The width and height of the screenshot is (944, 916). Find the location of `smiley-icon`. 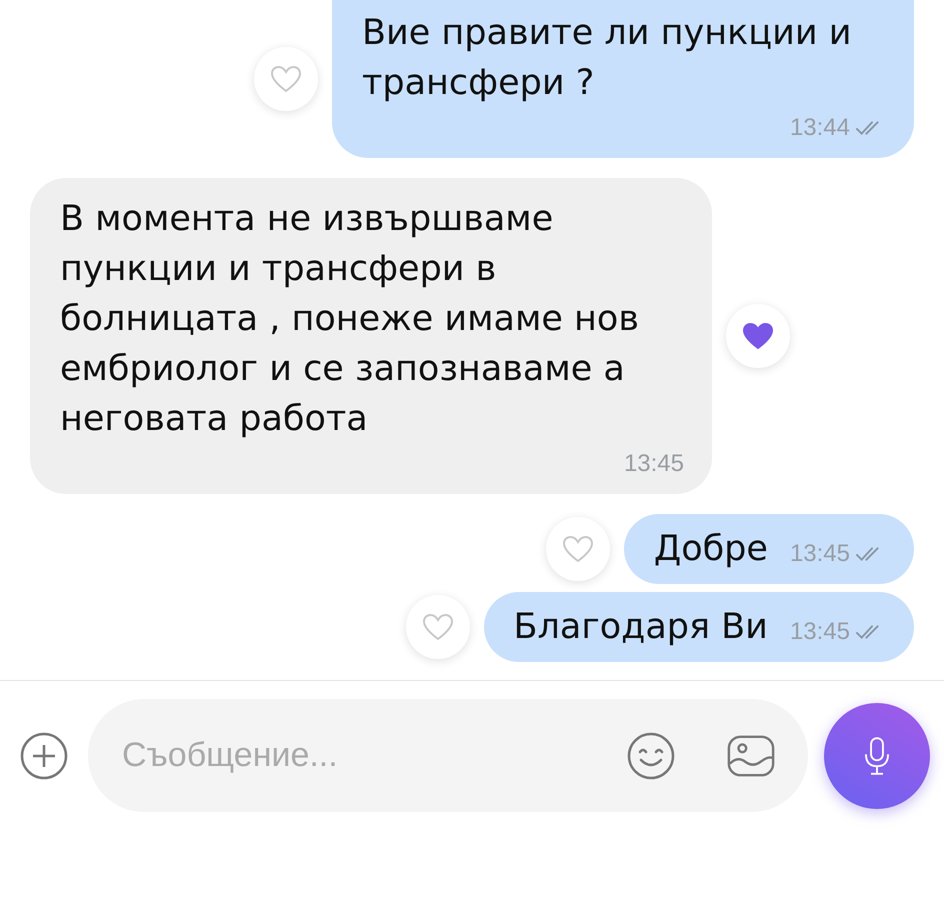

smiley-icon is located at coordinates (651, 756).